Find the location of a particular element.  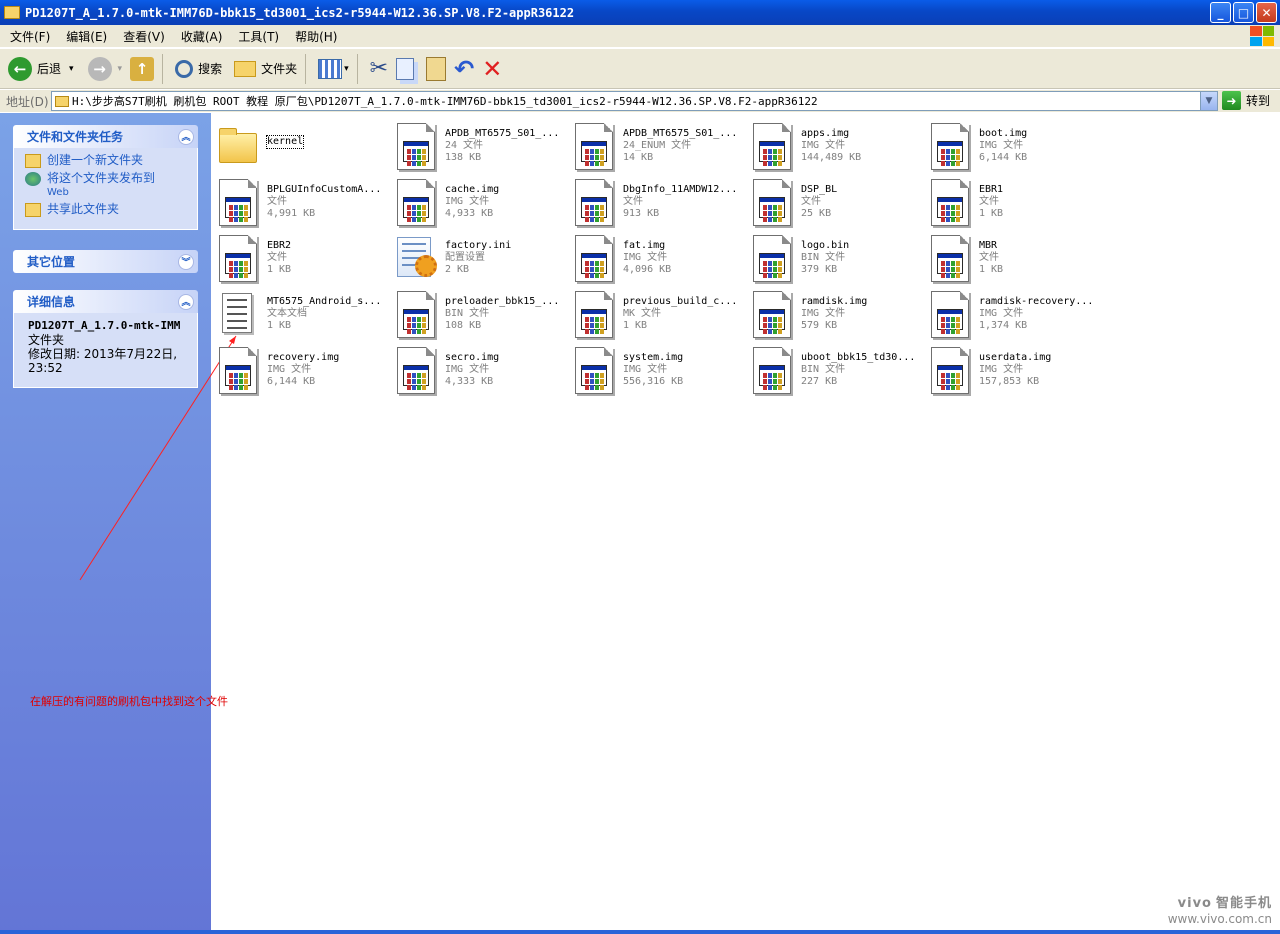

file-info: APDB_MT6575_S01_... 24_ENUM 文件 14 KB is located at coordinates (680, 146).